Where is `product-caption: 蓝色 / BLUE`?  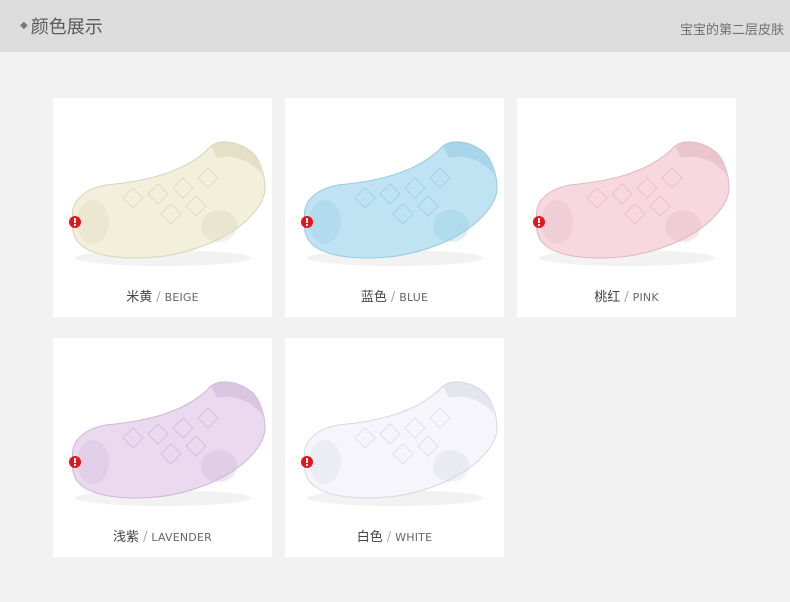
product-caption: 蓝色 / BLUE is located at coordinates (394, 295).